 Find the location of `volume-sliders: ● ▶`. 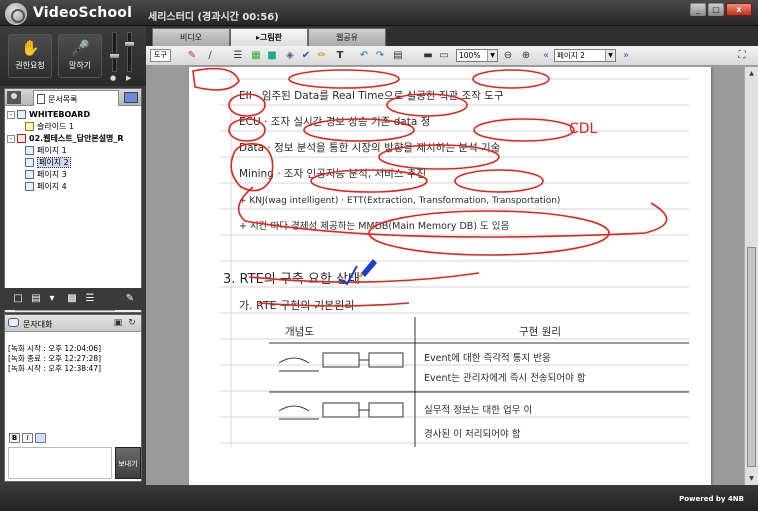

volume-sliders: ● ▶ is located at coordinates (124, 57).